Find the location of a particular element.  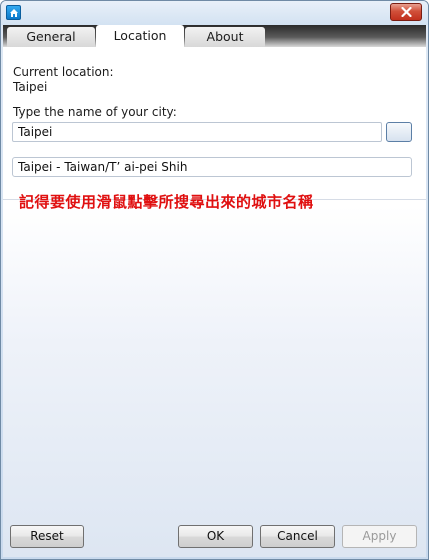

reset-button: Reset is located at coordinates (47, 536).